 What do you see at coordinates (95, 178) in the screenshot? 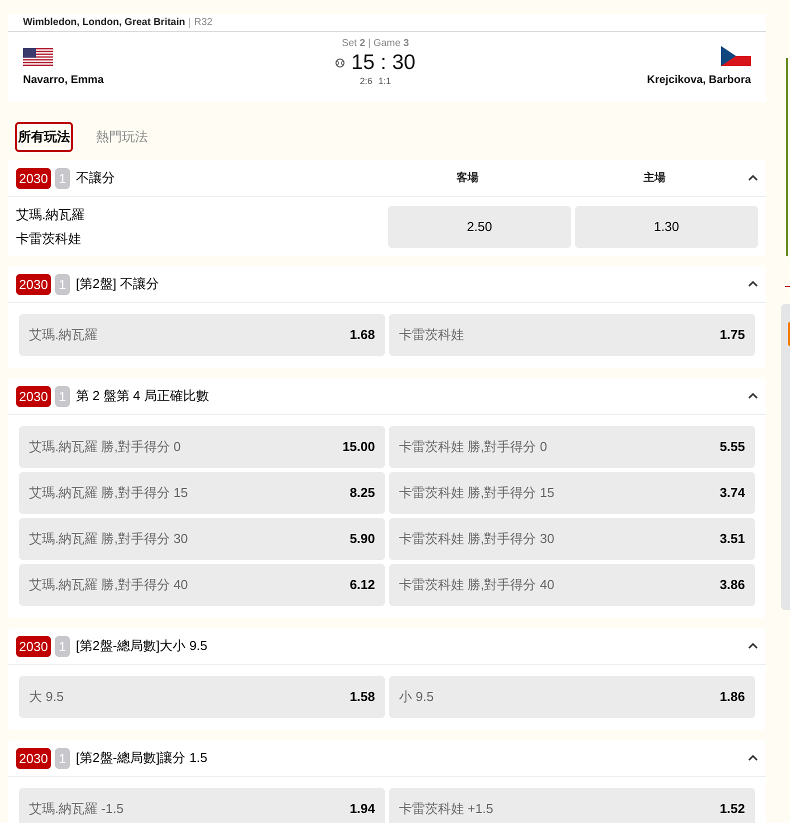
I see `market-title: 不讓分` at bounding box center [95, 178].